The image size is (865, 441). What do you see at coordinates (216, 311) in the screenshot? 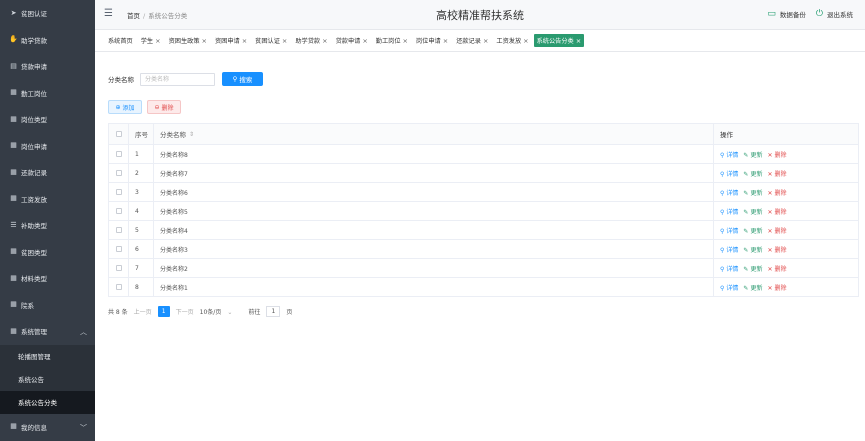
I see `page-size-select: 10条/页 ⌄` at bounding box center [216, 311].